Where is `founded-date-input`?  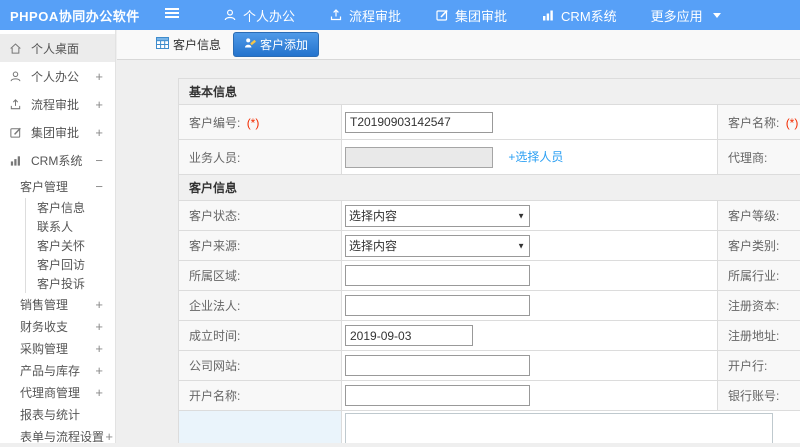 founded-date-input is located at coordinates (409, 335).